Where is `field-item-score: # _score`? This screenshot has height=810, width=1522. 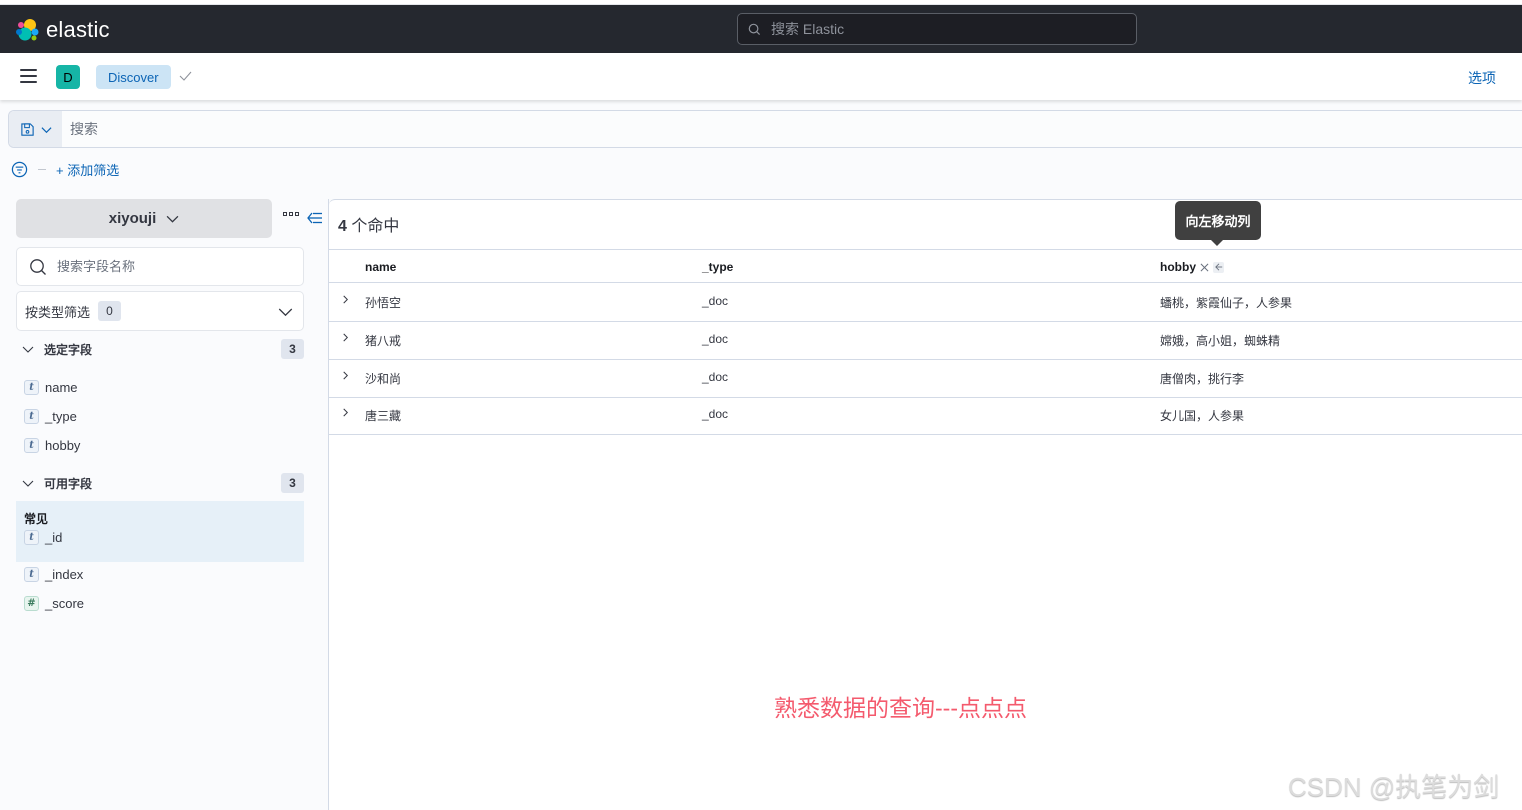
field-item-score: # _score is located at coordinates (54, 603).